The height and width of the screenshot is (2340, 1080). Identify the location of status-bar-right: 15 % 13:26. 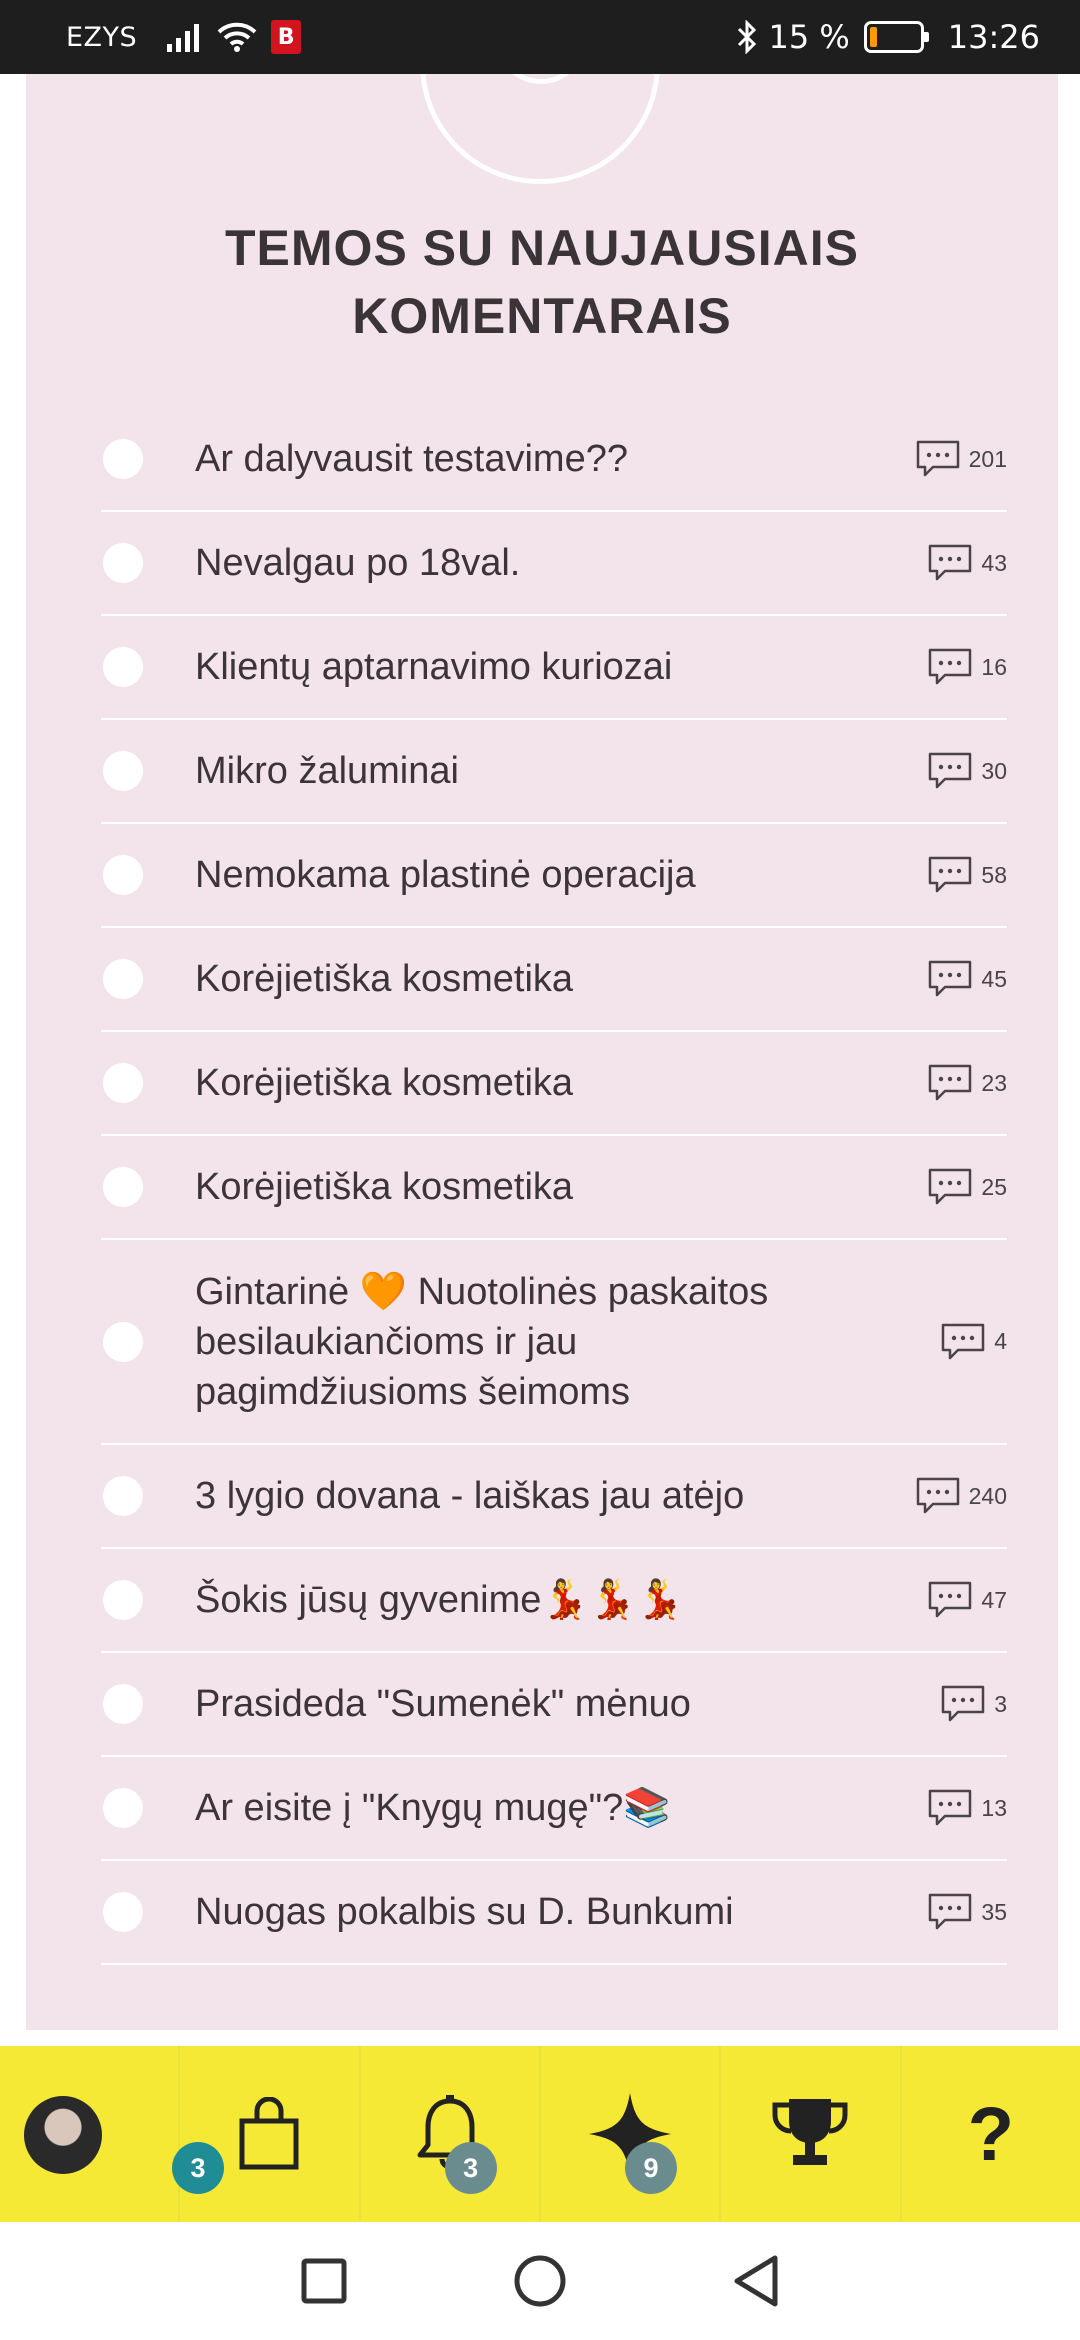
(888, 37).